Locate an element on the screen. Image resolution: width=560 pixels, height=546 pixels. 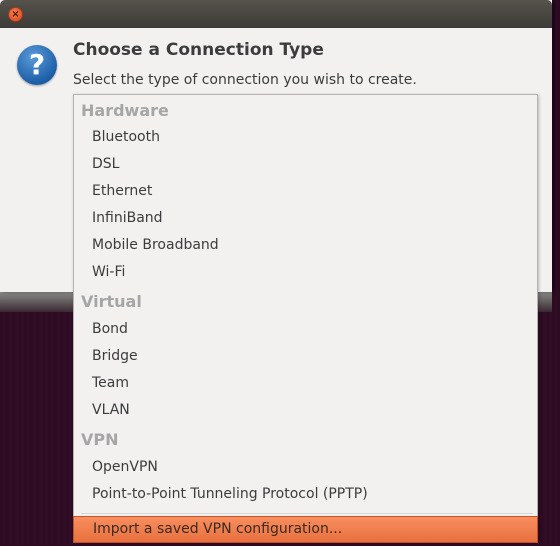
menu-item-openvpn: OpenVPN is located at coordinates (125, 467).